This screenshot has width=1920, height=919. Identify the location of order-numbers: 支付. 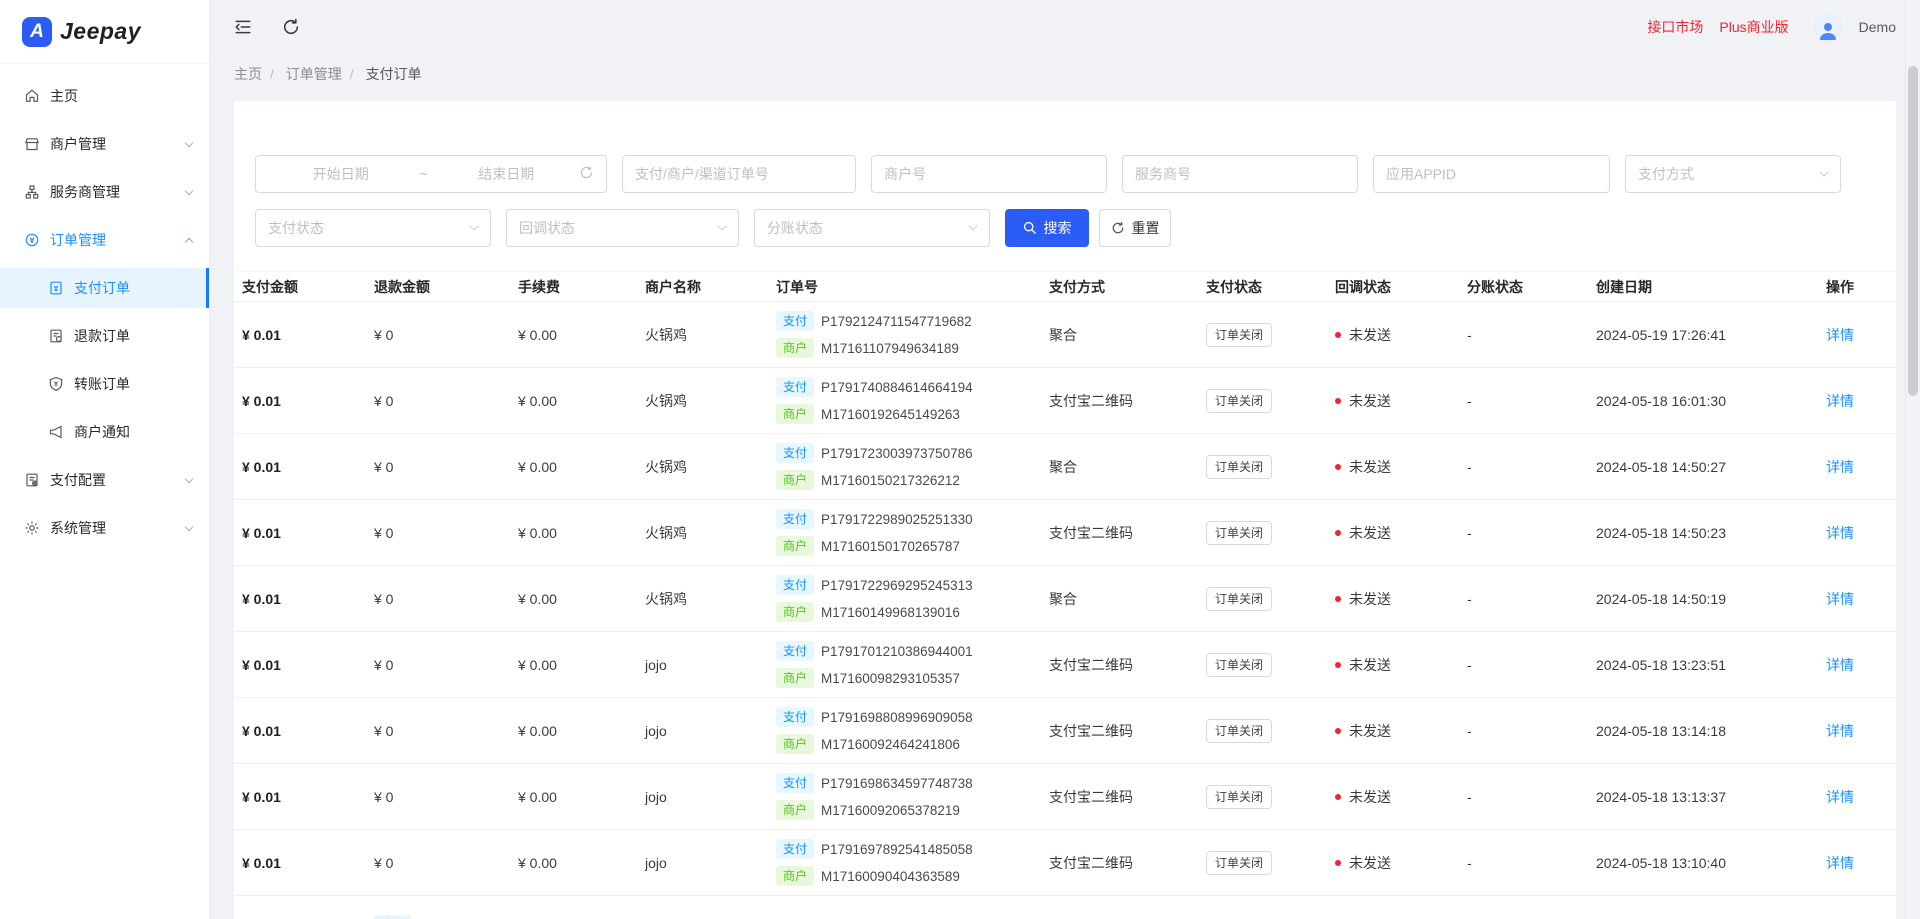
(438, 907).